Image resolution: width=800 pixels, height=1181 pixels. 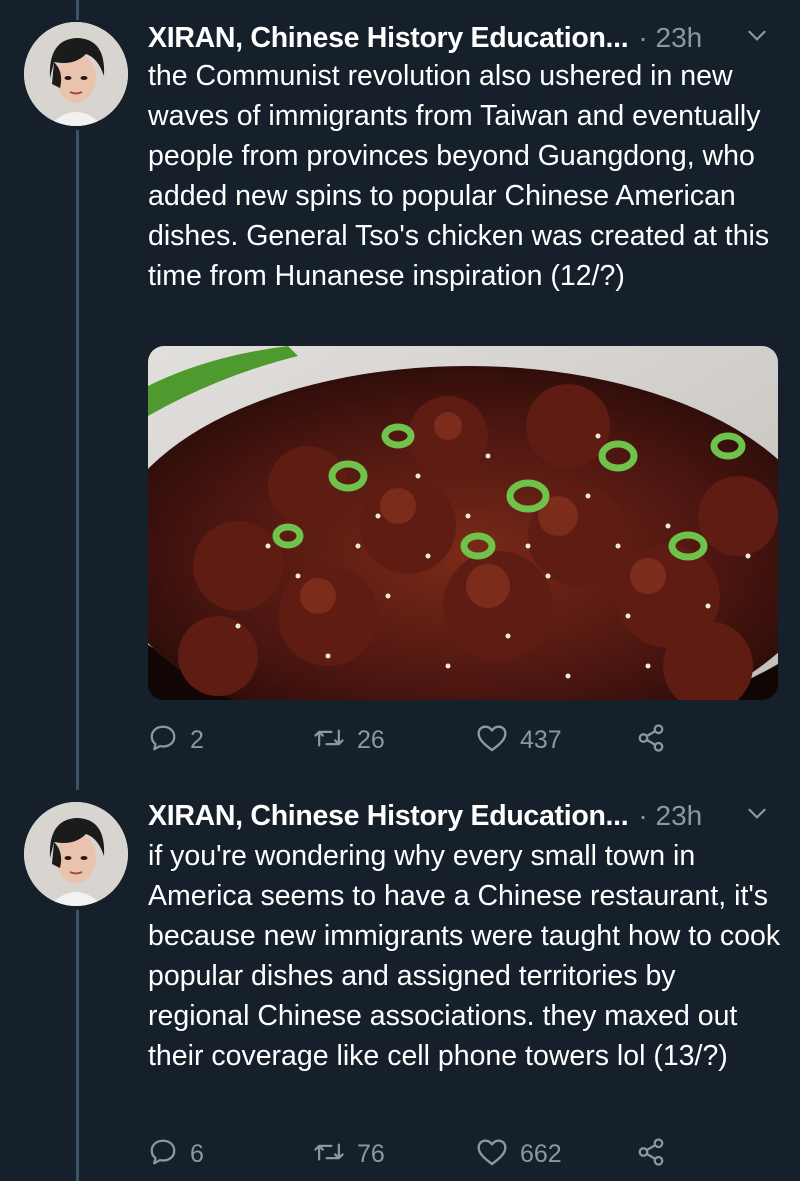 I want to click on reply-count: 2, so click(x=197, y=739).